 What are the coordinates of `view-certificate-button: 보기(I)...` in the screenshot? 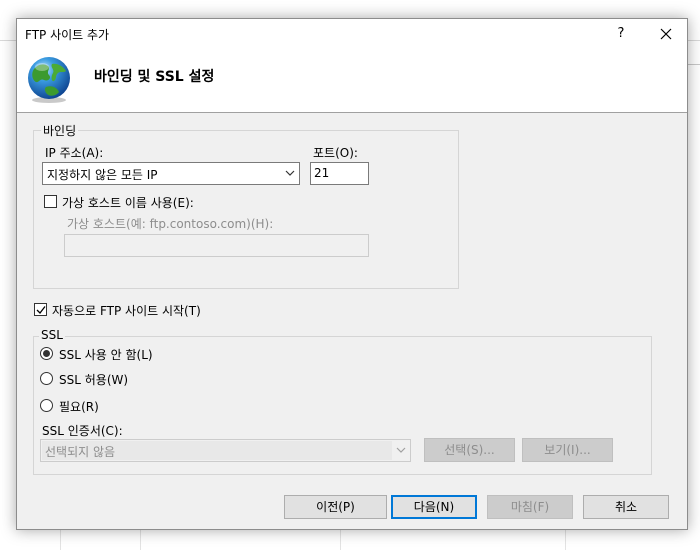 It's located at (567, 450).